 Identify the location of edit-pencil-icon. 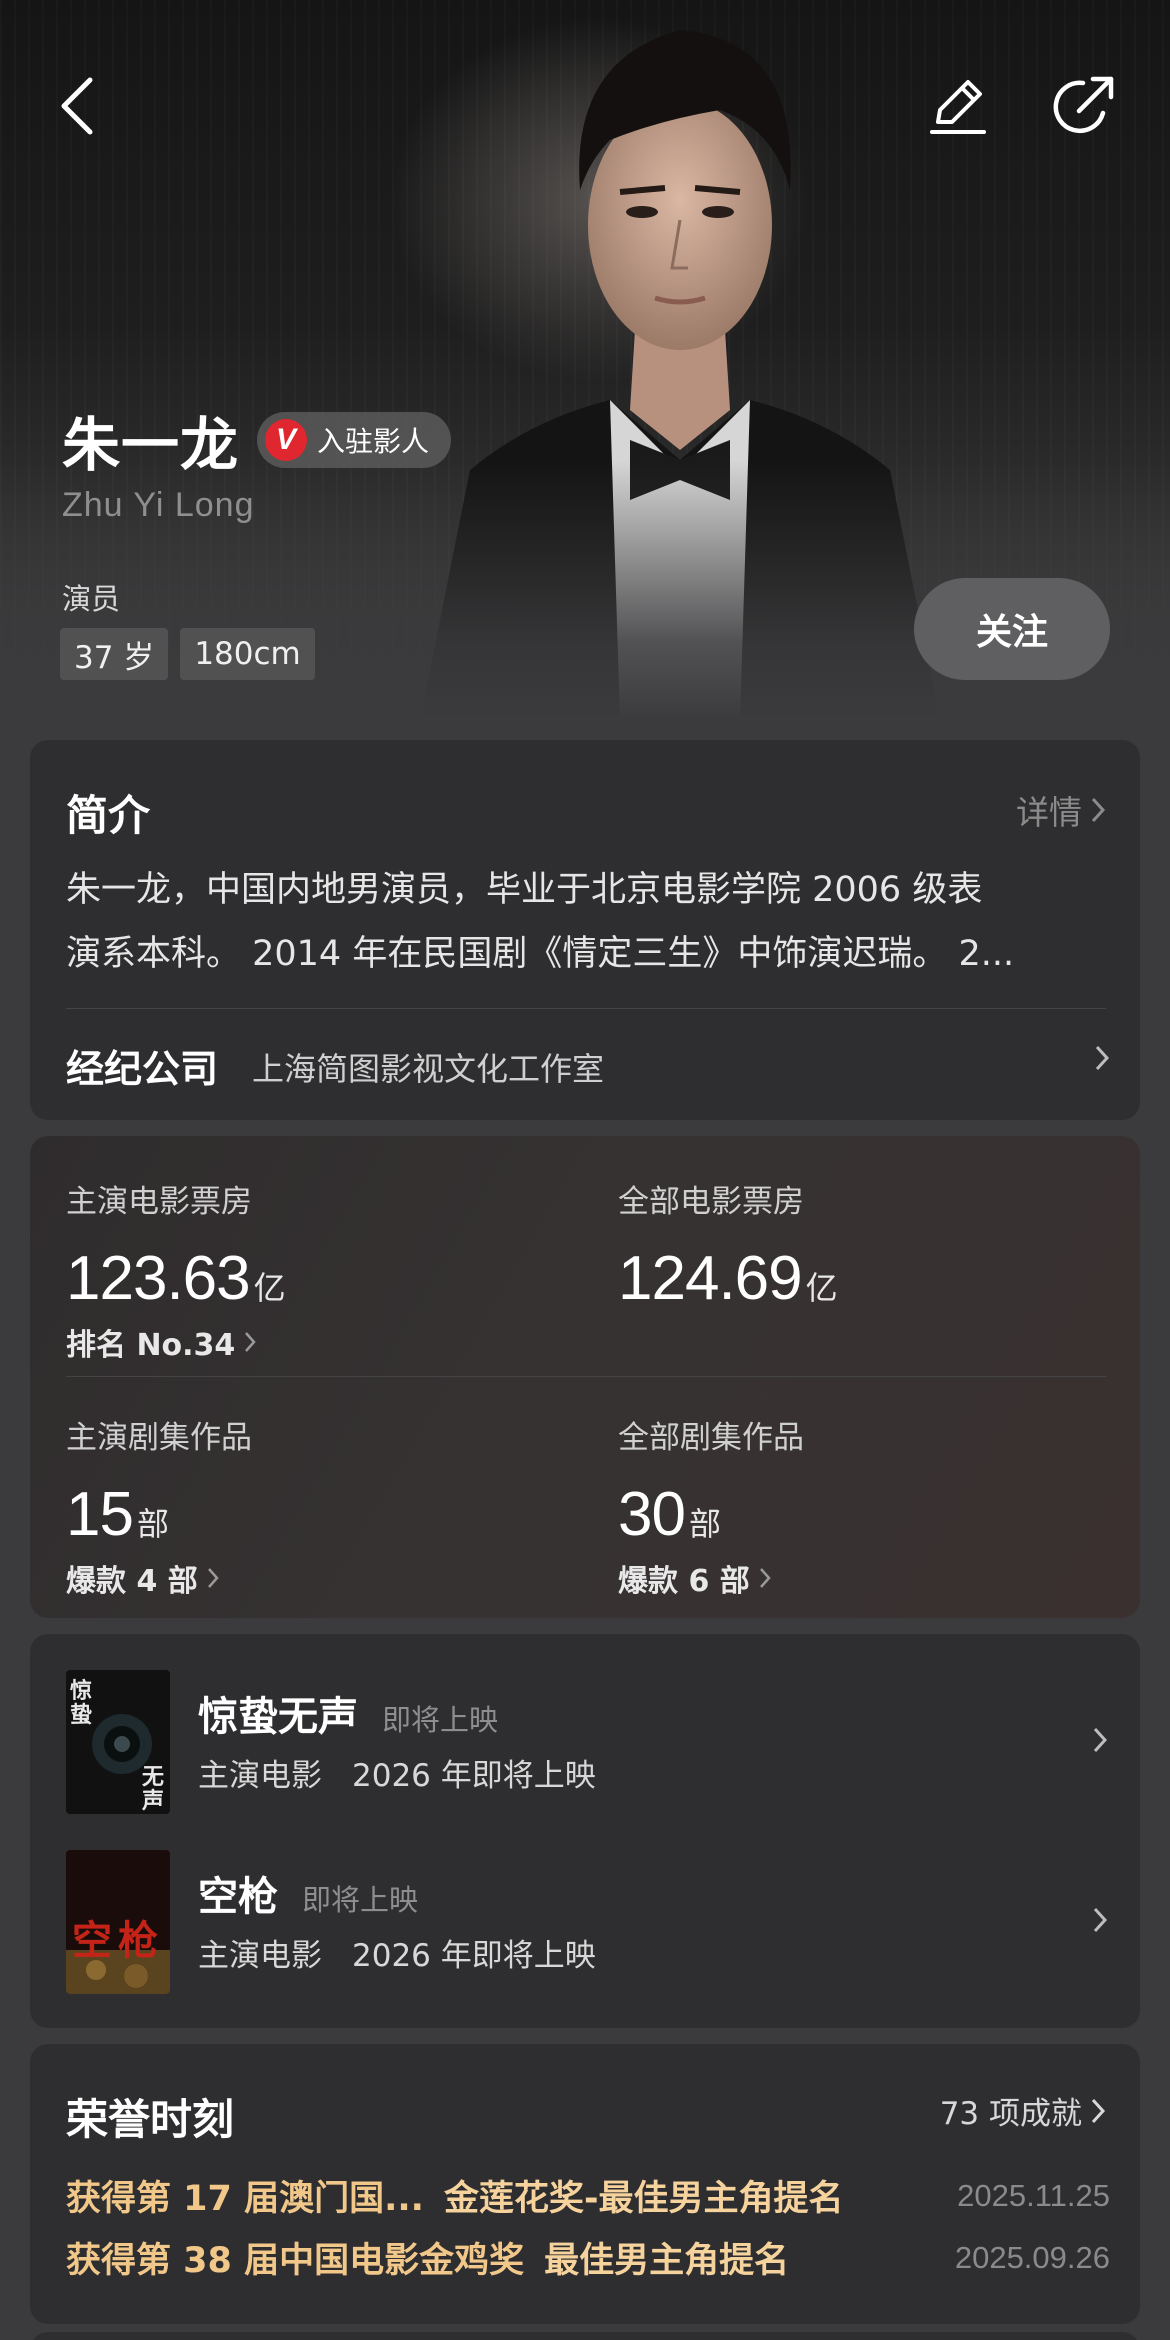
(958, 107).